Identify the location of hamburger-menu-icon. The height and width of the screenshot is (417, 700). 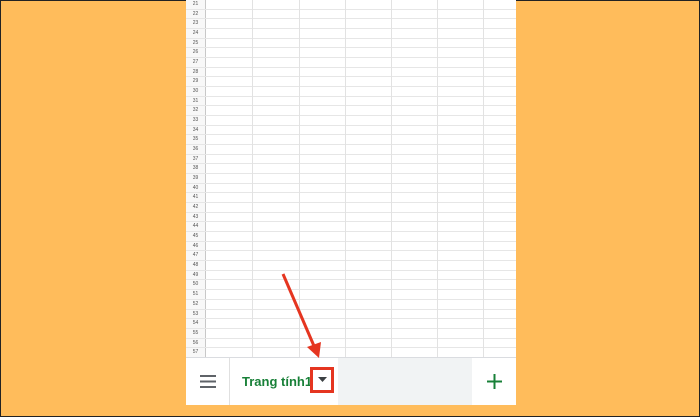
(207, 381).